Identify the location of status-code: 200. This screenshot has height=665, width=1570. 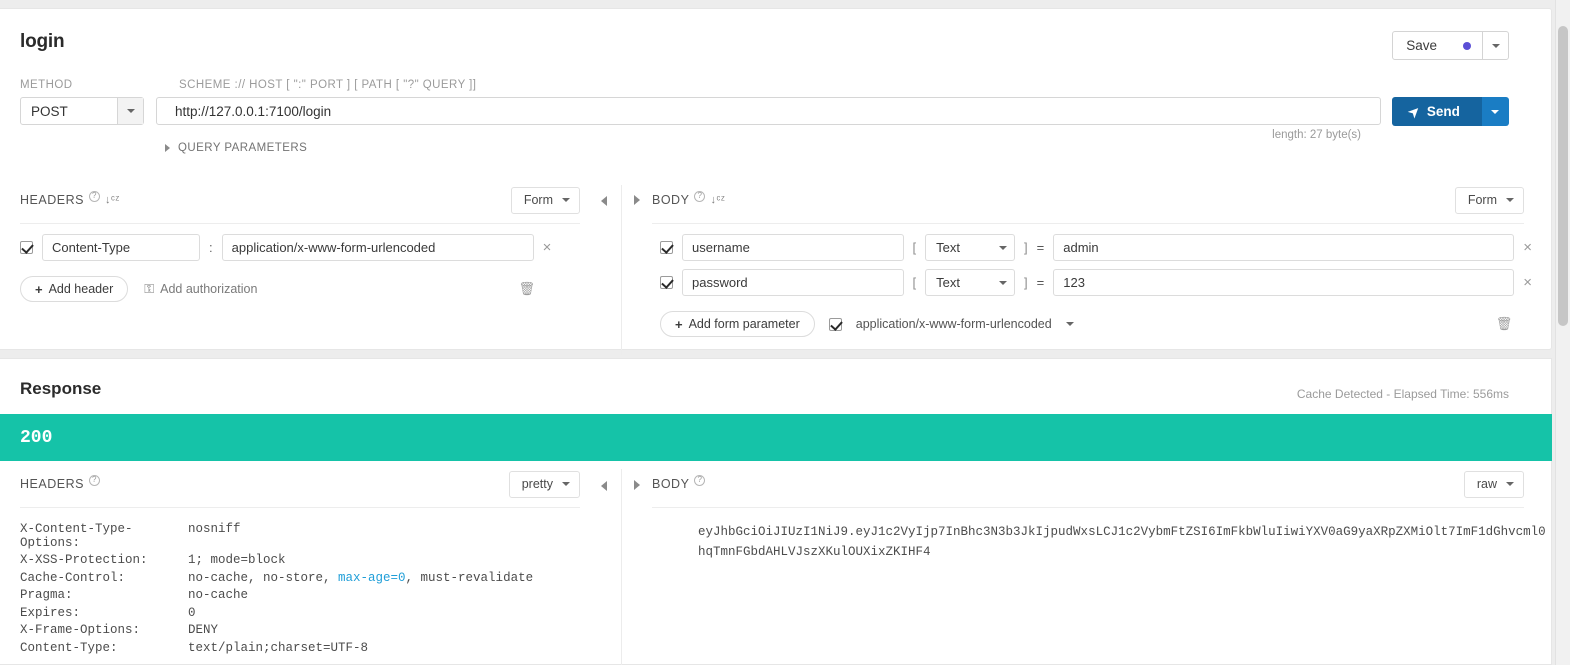
(36, 437).